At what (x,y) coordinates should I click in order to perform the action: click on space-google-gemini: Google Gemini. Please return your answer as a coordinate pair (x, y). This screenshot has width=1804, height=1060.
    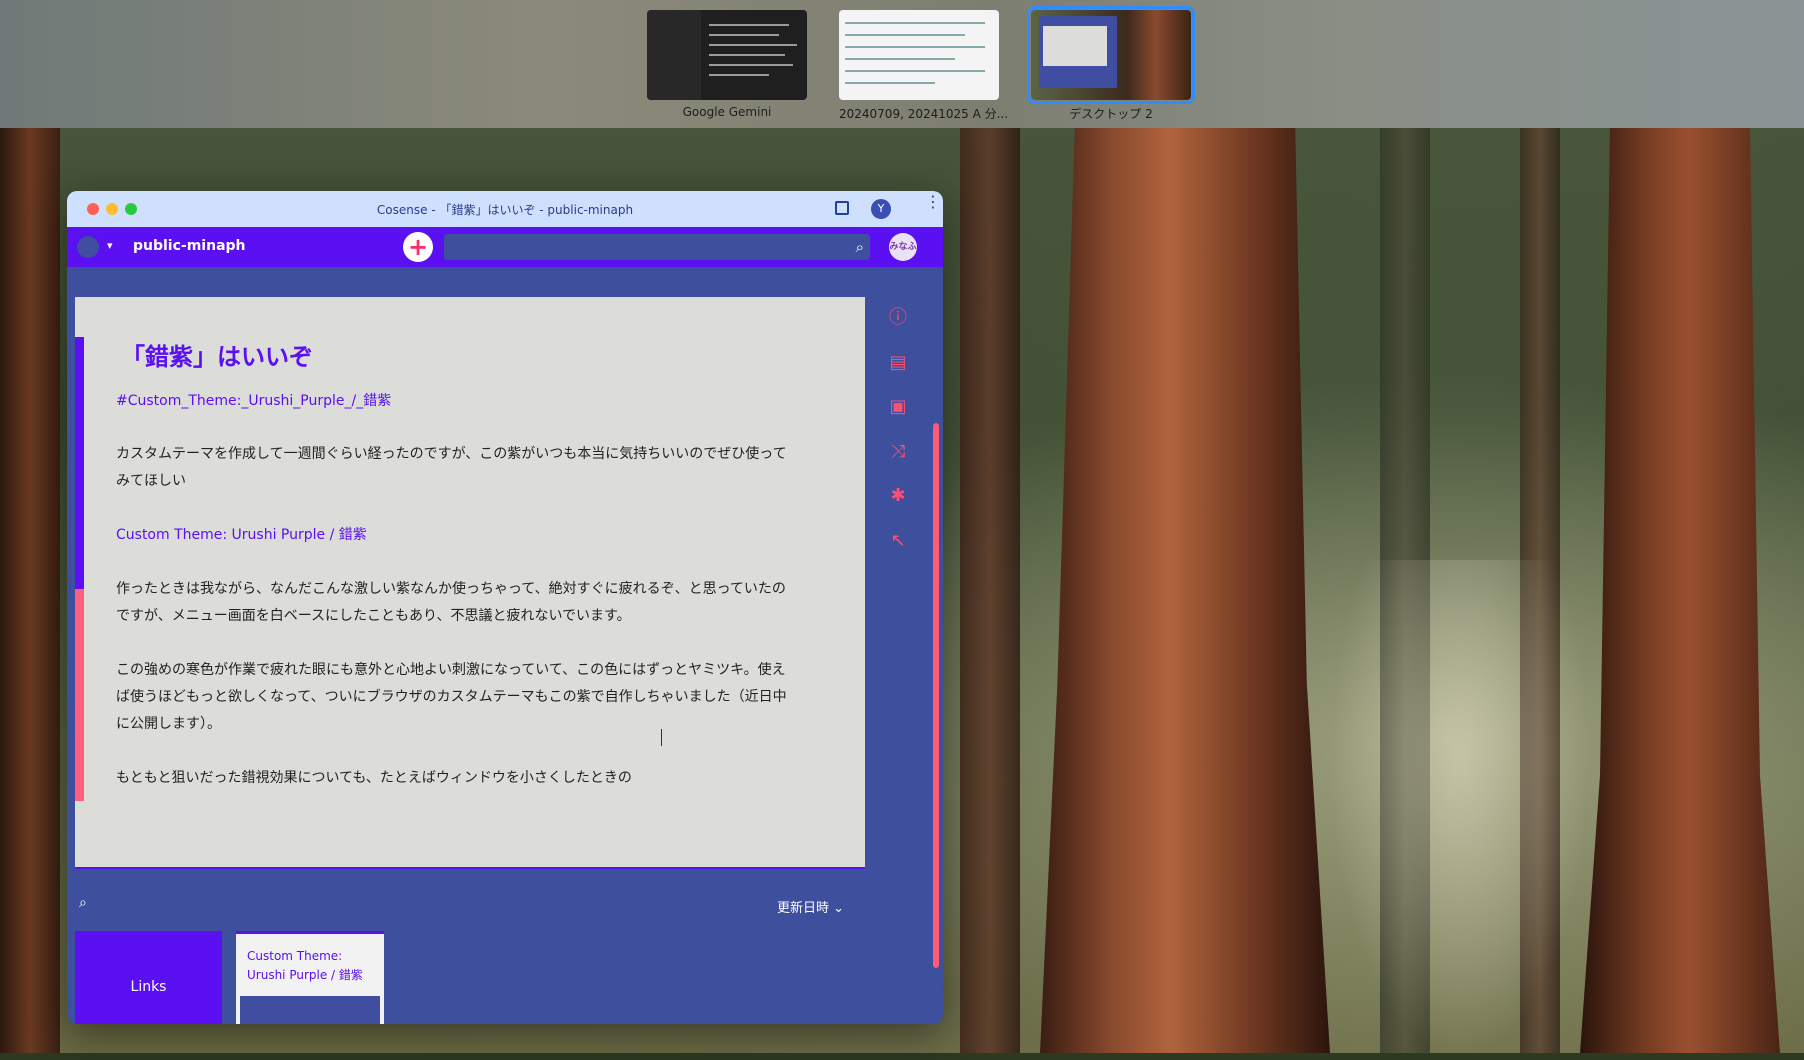
    Looking at the image, I should click on (727, 64).